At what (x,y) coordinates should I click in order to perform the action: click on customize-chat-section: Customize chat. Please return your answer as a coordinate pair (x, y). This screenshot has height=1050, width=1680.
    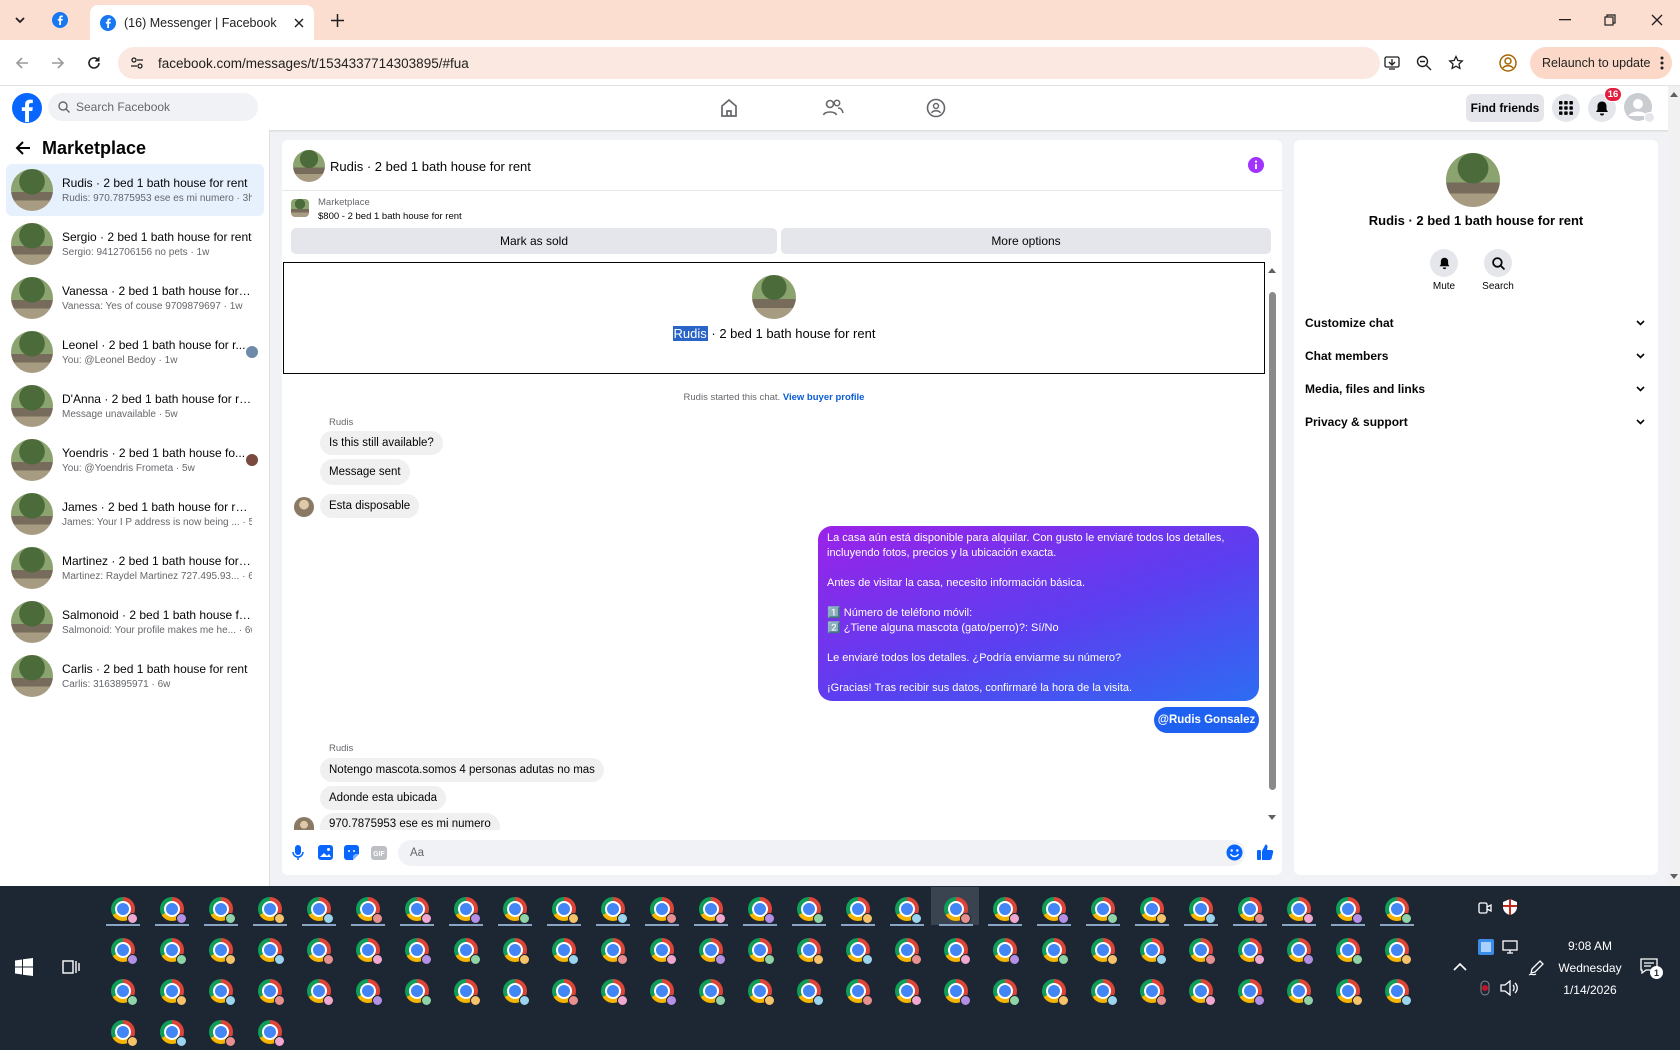
    Looking at the image, I should click on (1475, 323).